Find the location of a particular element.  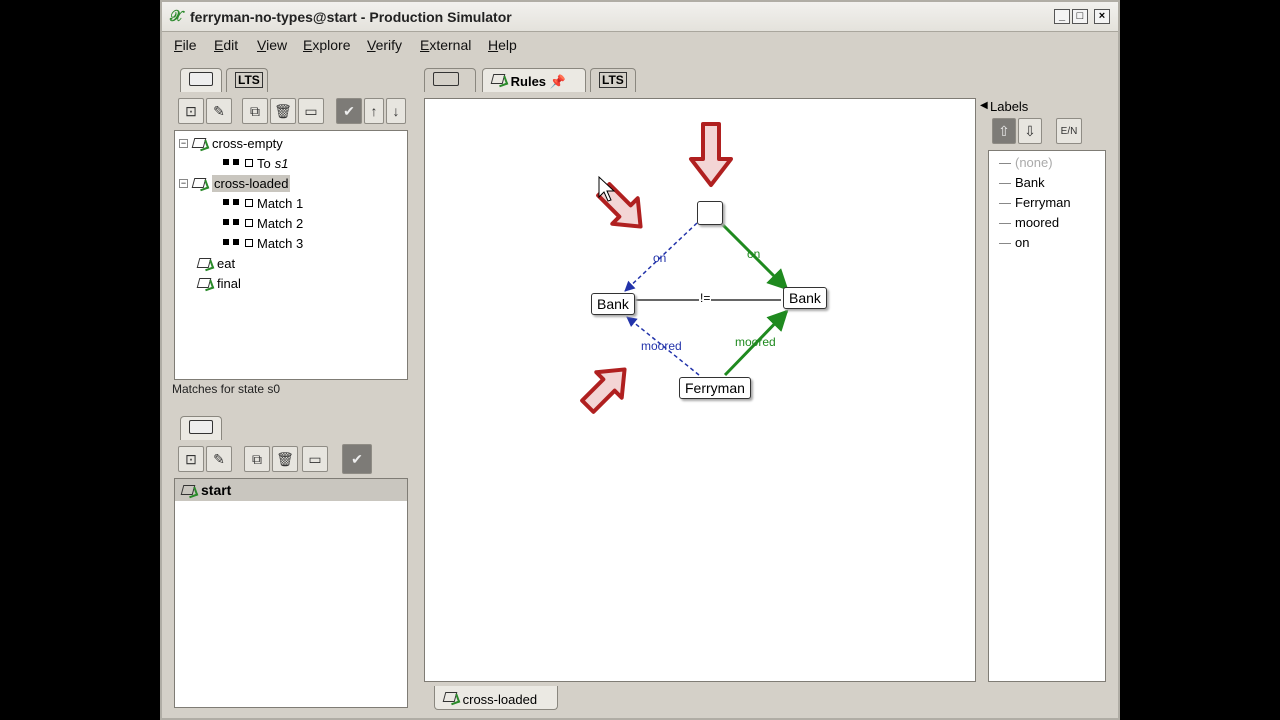

tab-lts: LTS is located at coordinates (247, 80).